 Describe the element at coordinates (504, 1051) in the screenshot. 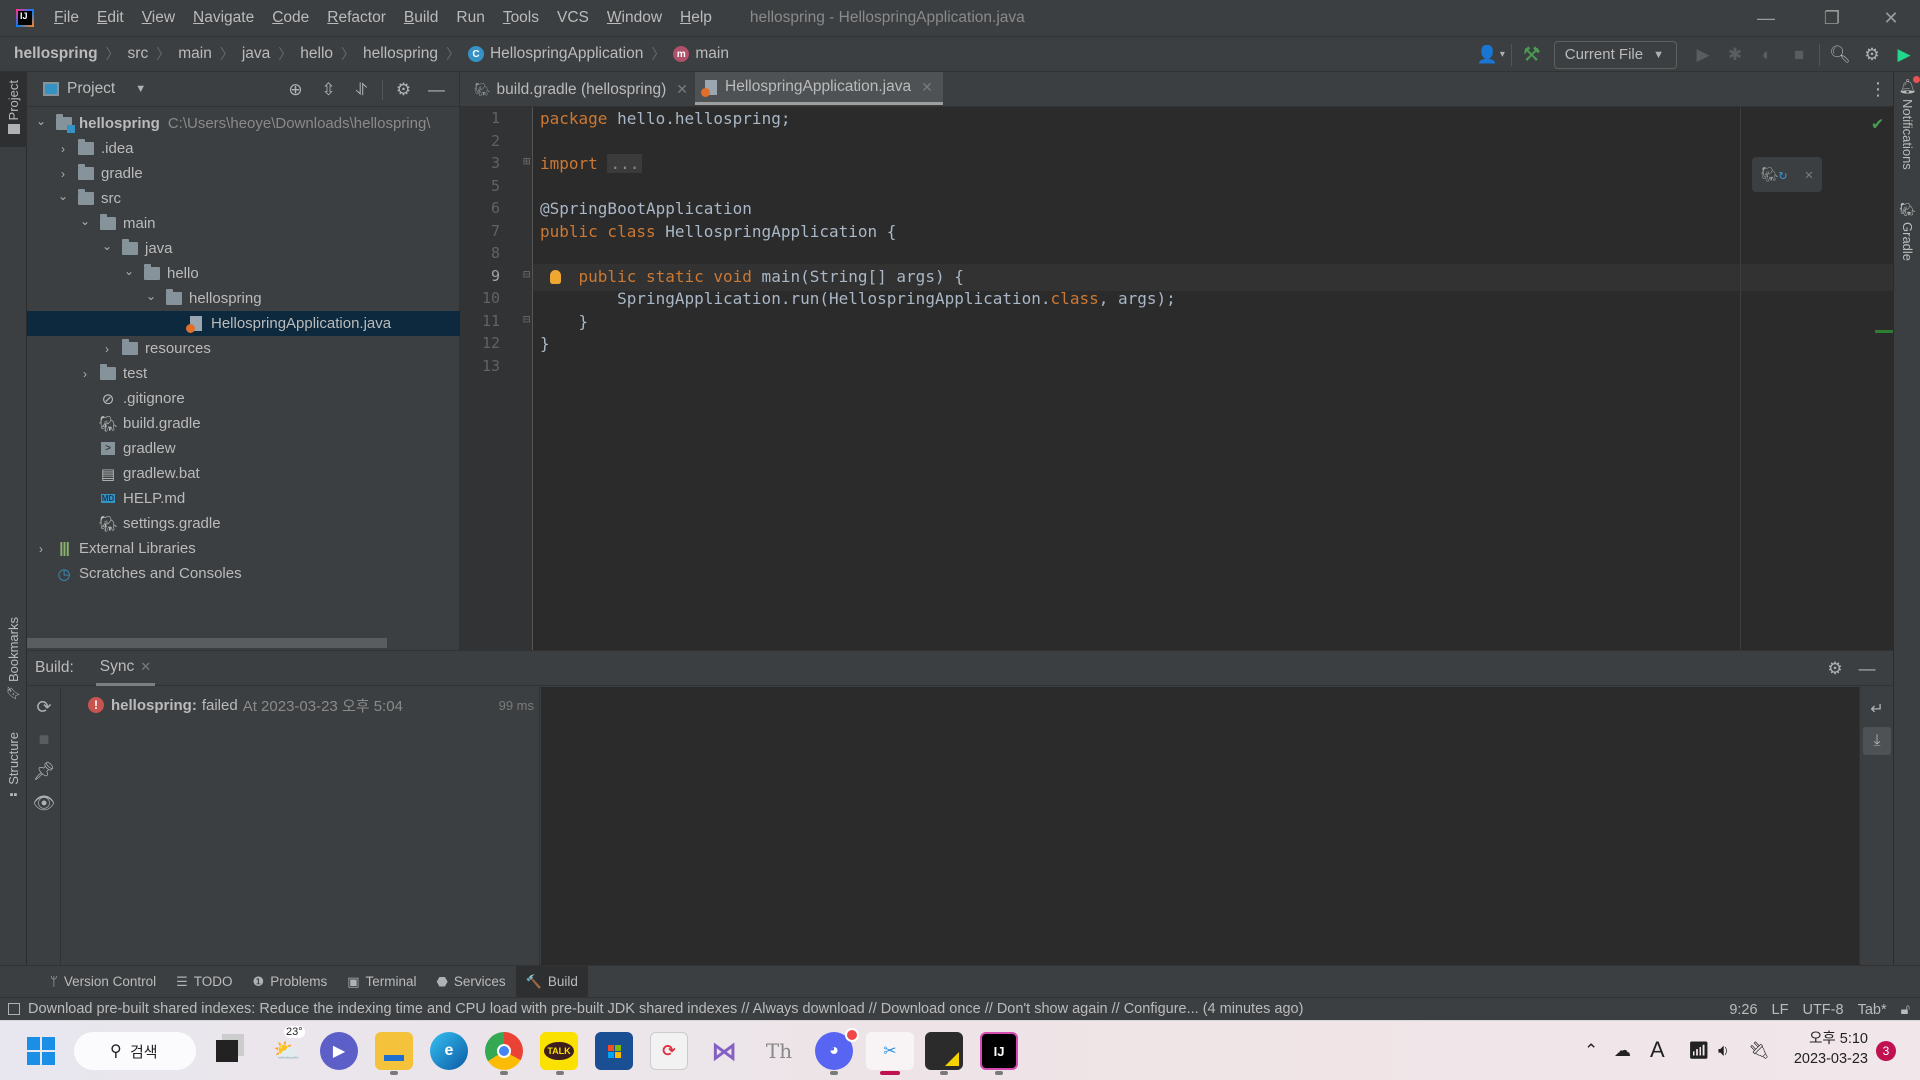

I see `chrome-button` at that location.